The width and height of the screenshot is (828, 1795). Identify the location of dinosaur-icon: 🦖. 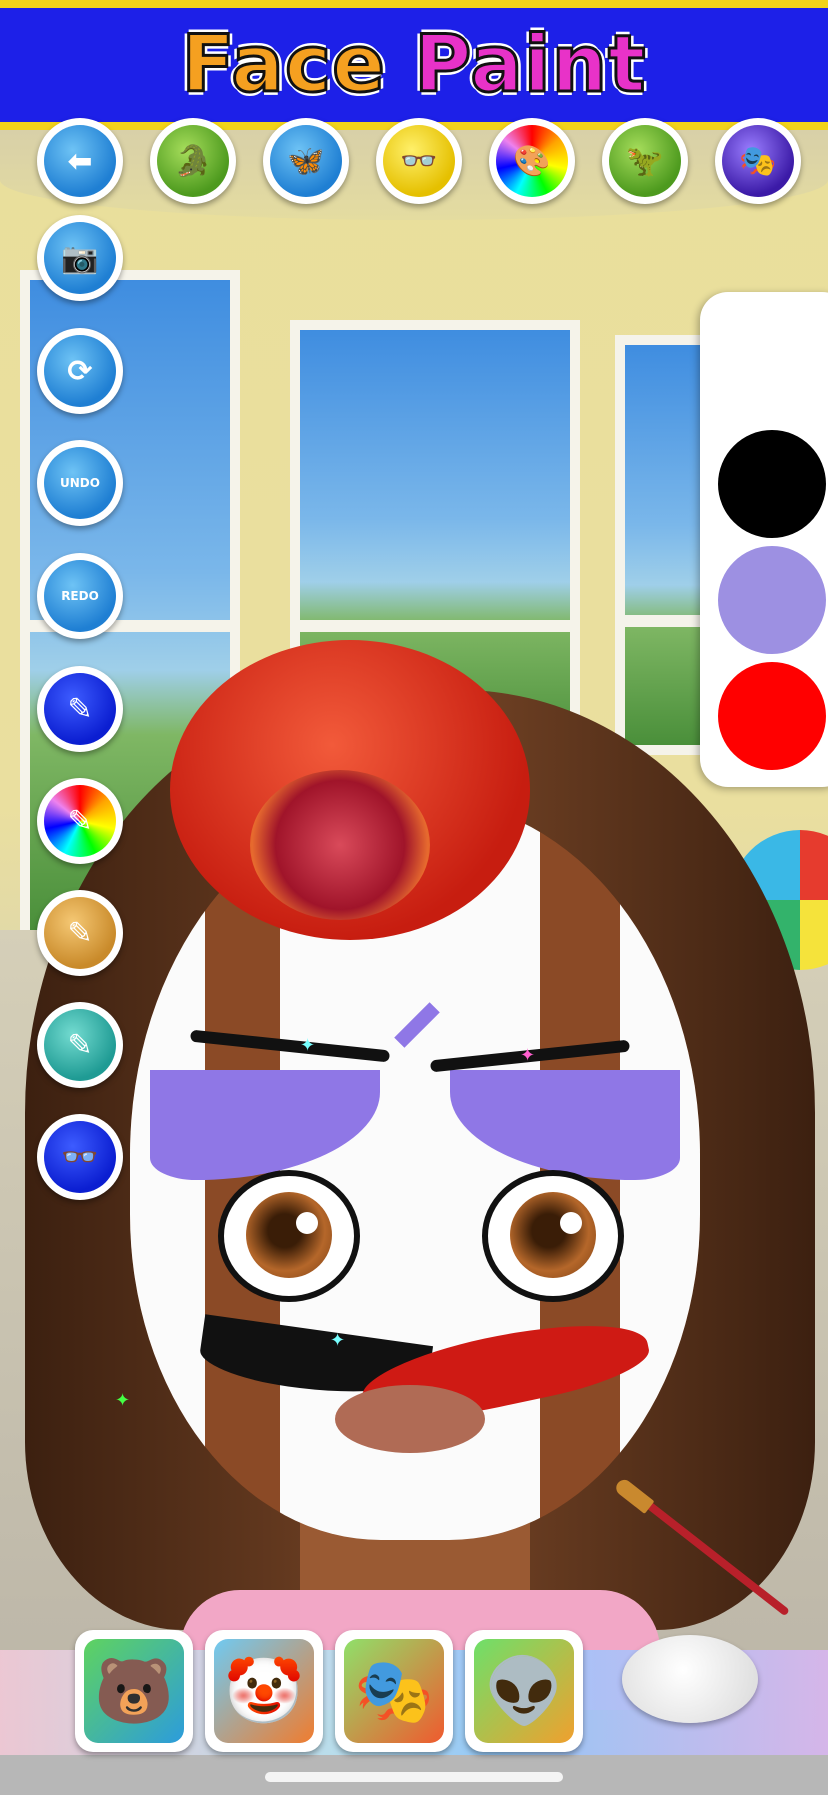
(645, 161).